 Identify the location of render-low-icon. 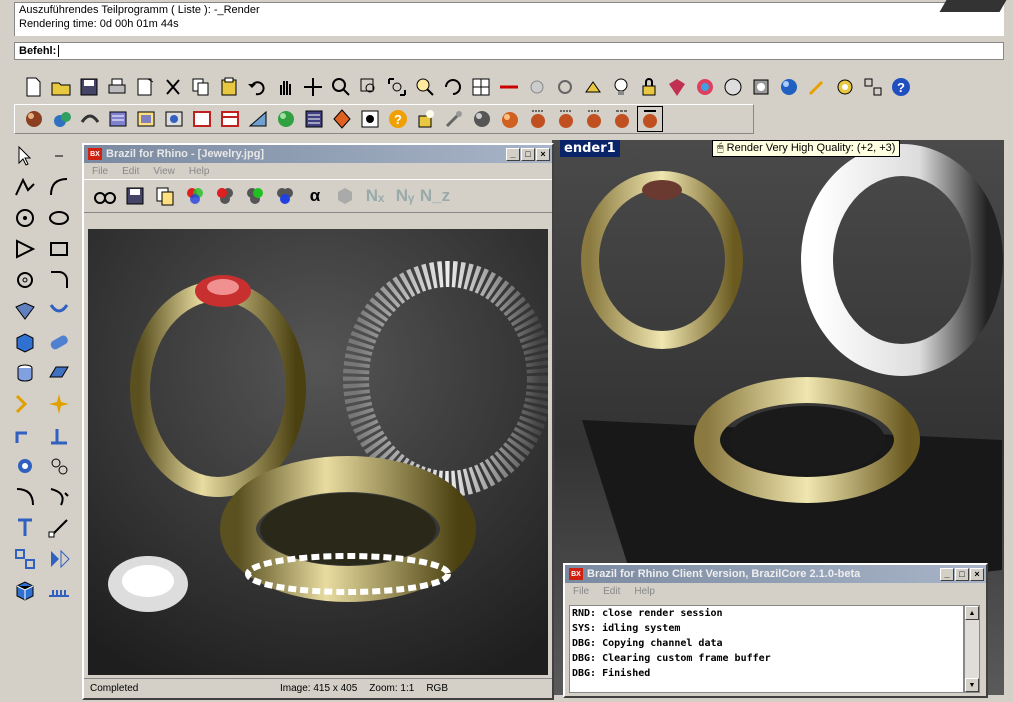
(510, 119).